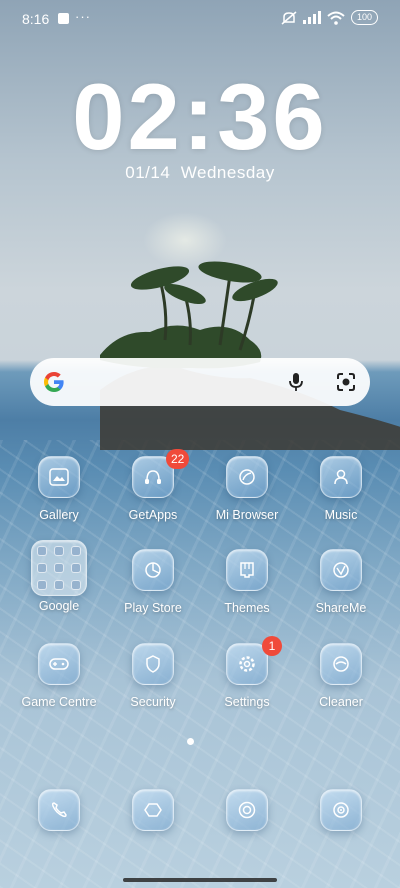 The height and width of the screenshot is (888, 400). I want to click on google-search-bar, so click(200, 382).